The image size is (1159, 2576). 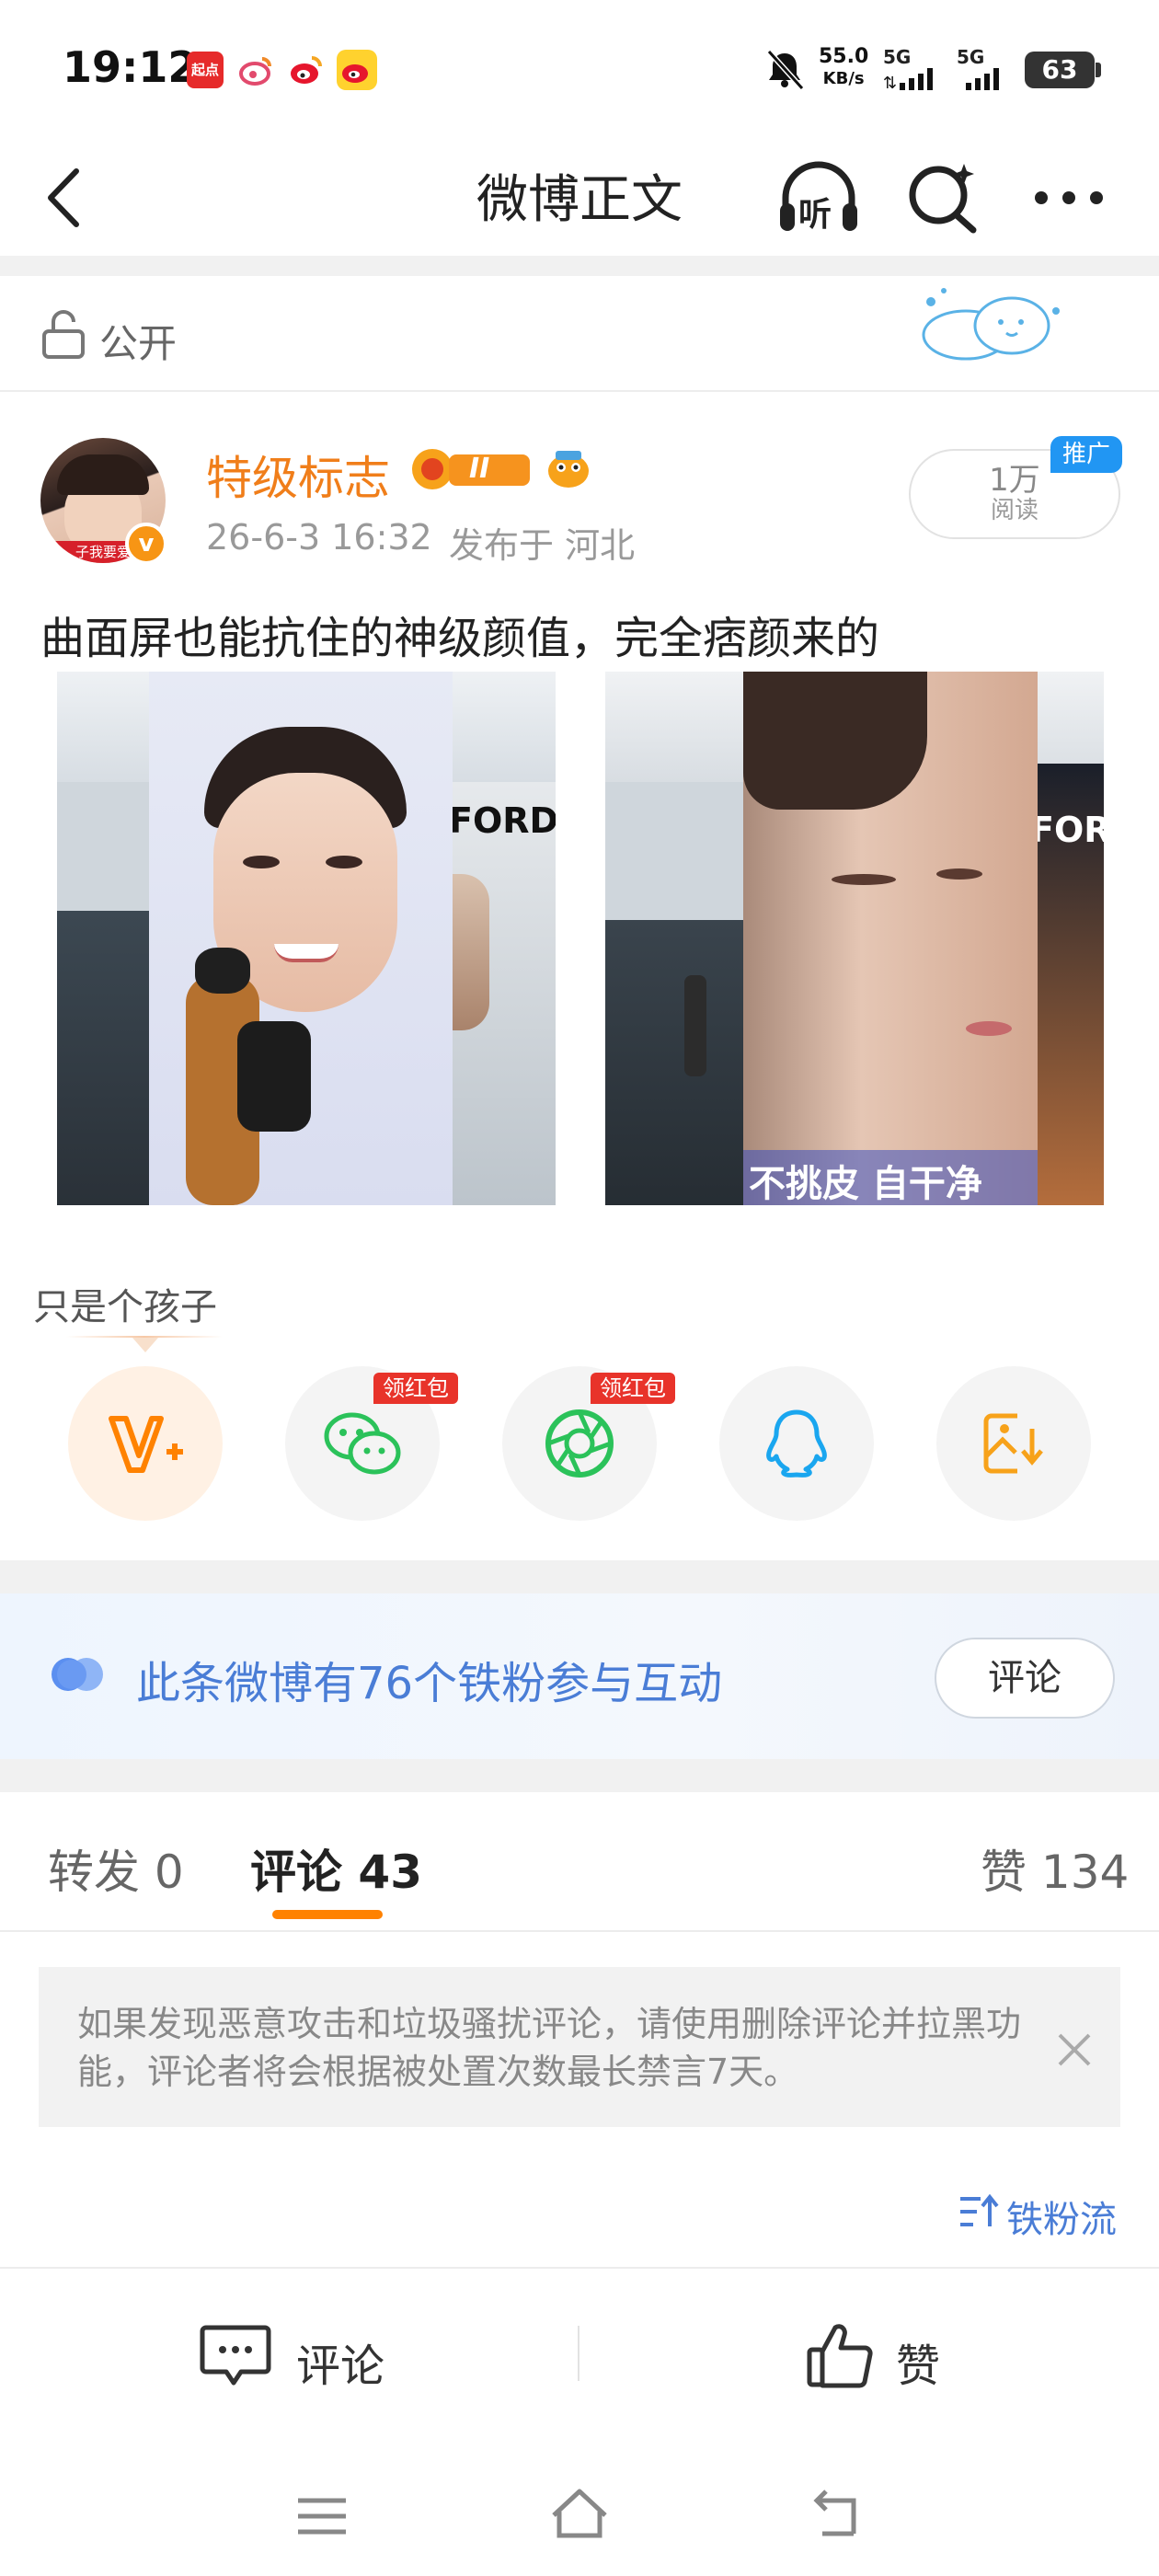 I want to click on tab-repost: 转发 0, so click(x=116, y=1868).